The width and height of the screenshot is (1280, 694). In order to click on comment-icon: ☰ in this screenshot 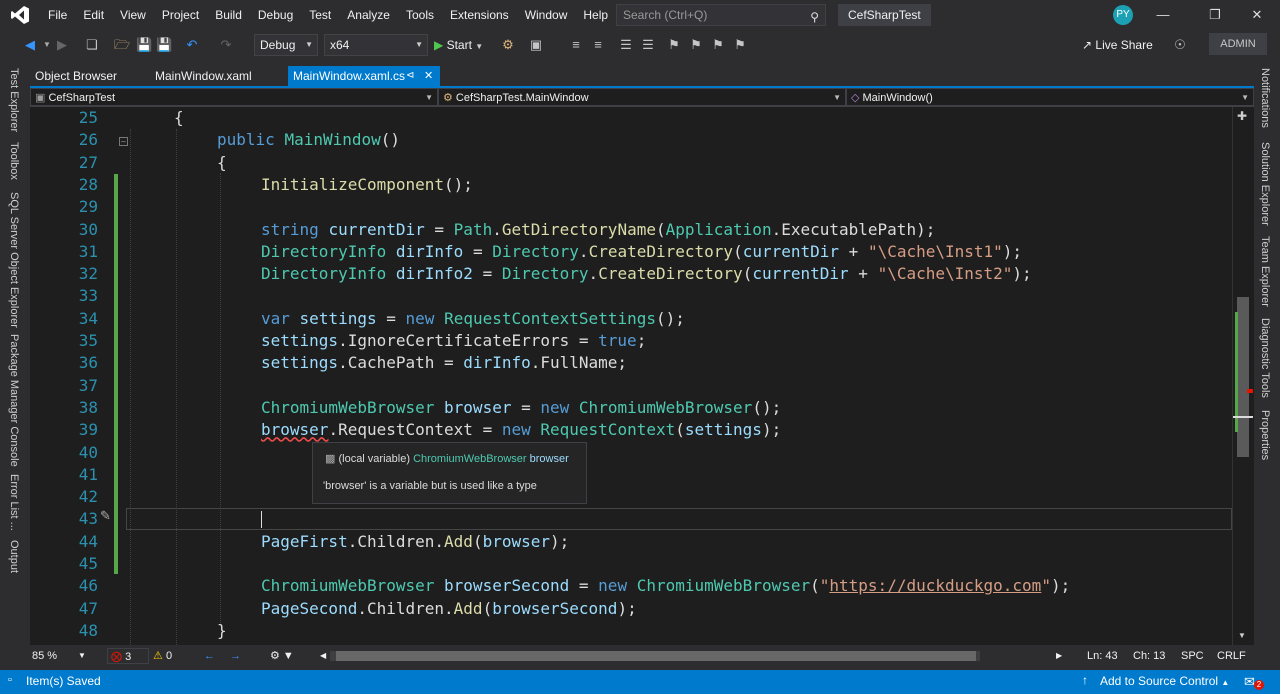, I will do `click(626, 45)`.